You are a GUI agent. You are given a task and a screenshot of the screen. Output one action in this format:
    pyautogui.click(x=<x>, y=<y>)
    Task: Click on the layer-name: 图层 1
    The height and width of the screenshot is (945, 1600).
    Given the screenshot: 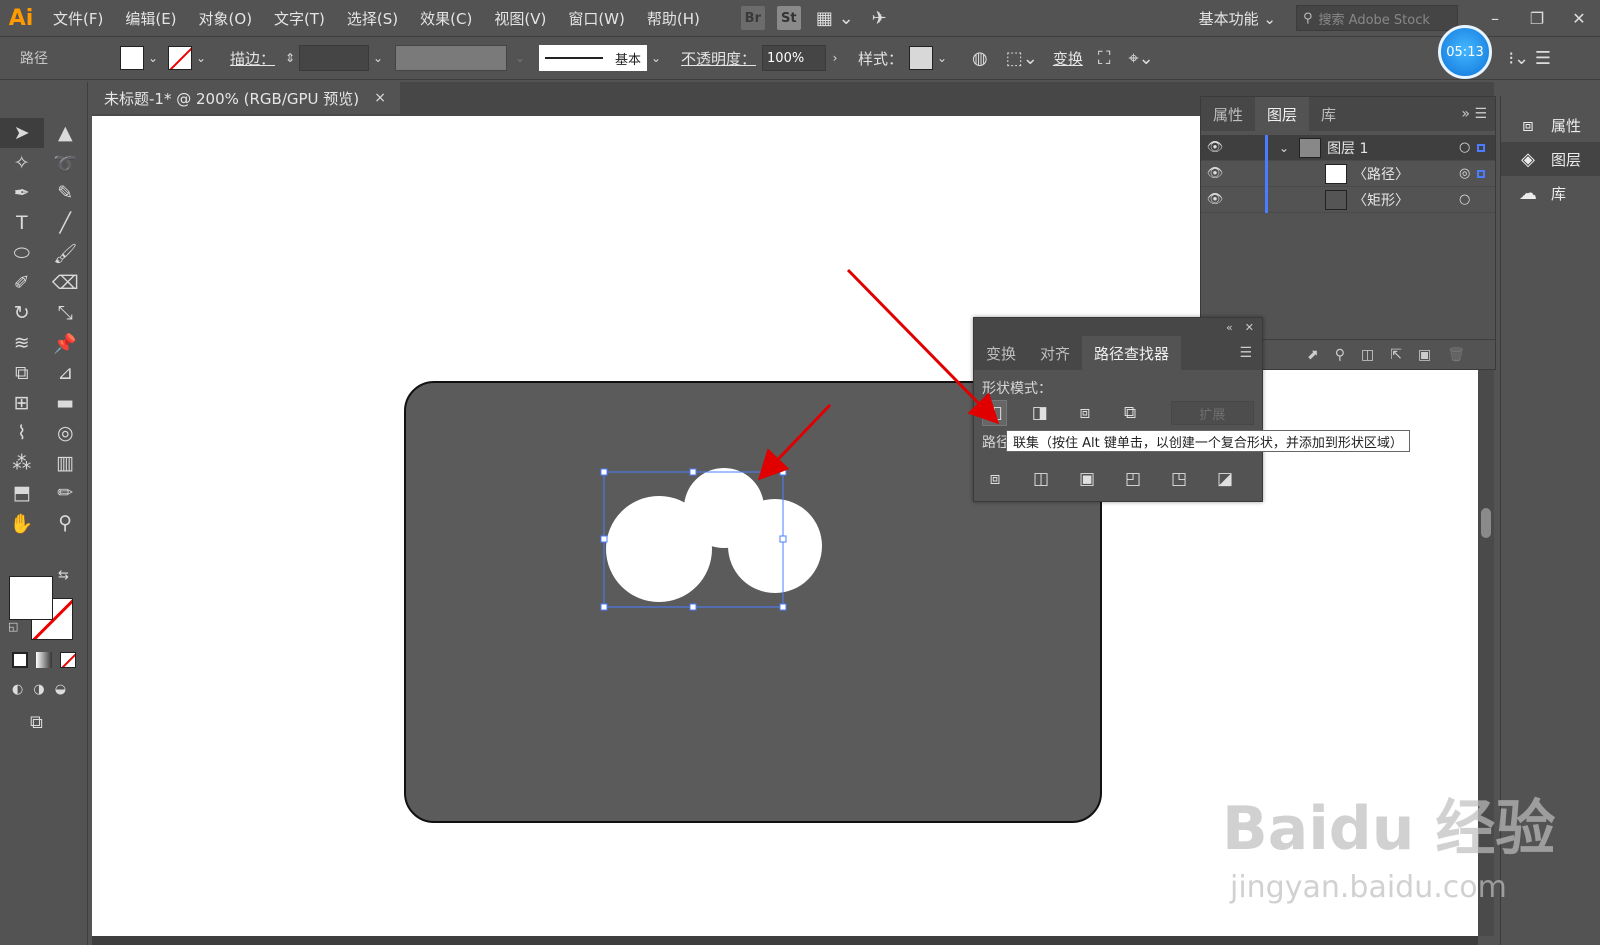 What is the action you would take?
    pyautogui.click(x=1347, y=148)
    